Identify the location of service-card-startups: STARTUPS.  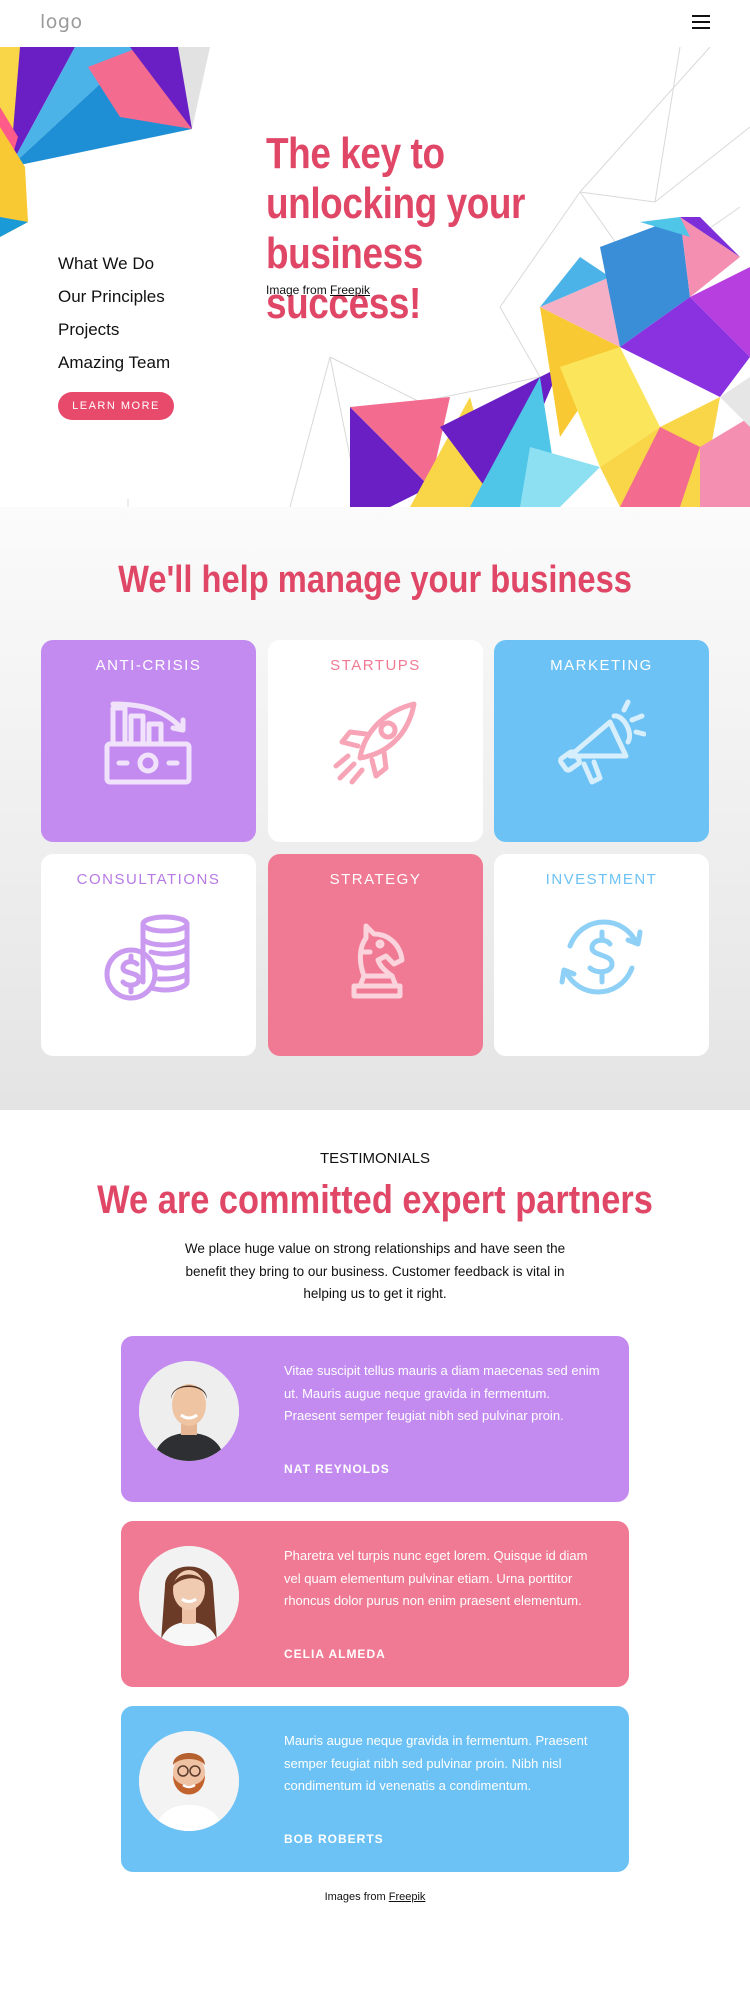
(375, 741).